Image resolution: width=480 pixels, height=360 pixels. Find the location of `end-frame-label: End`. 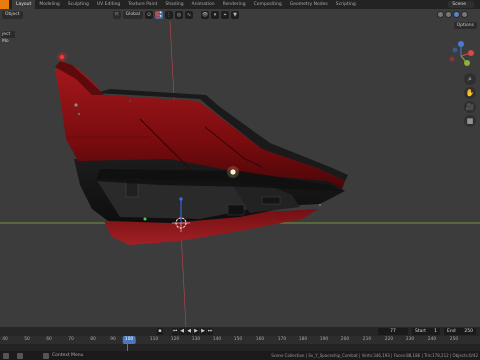

end-frame-label: End is located at coordinates (451, 331).